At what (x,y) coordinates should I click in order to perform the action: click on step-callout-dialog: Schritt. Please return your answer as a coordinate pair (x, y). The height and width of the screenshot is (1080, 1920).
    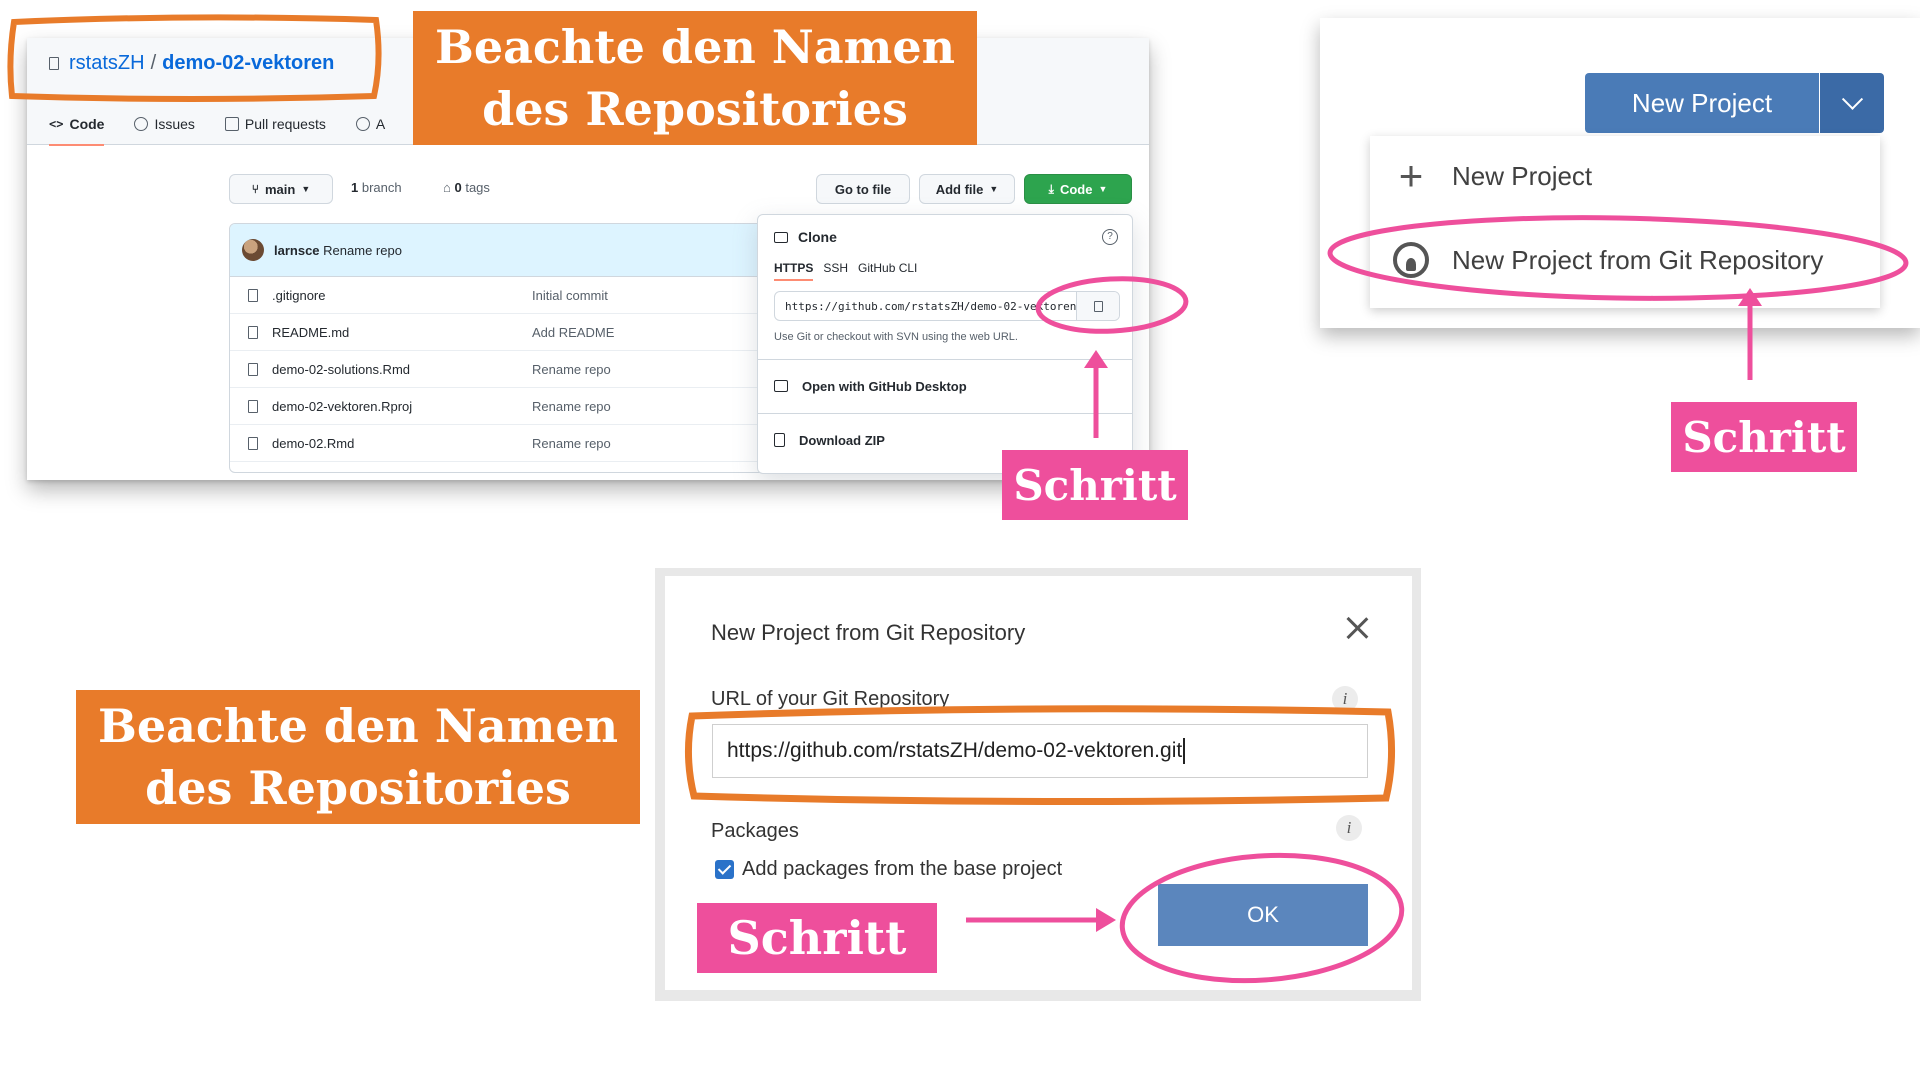
    Looking at the image, I should click on (817, 938).